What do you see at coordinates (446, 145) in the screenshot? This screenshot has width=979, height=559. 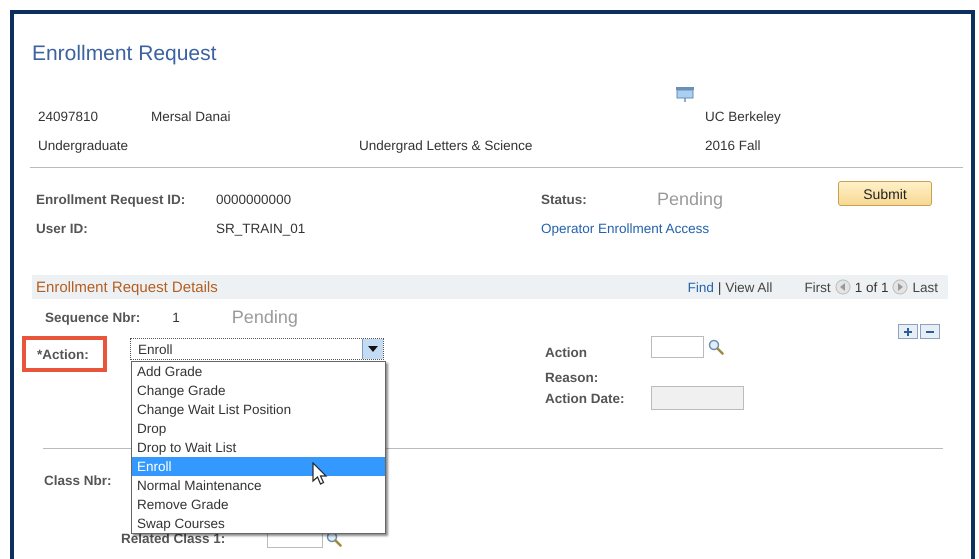 I see `program: Undergrad Letters & Science` at bounding box center [446, 145].